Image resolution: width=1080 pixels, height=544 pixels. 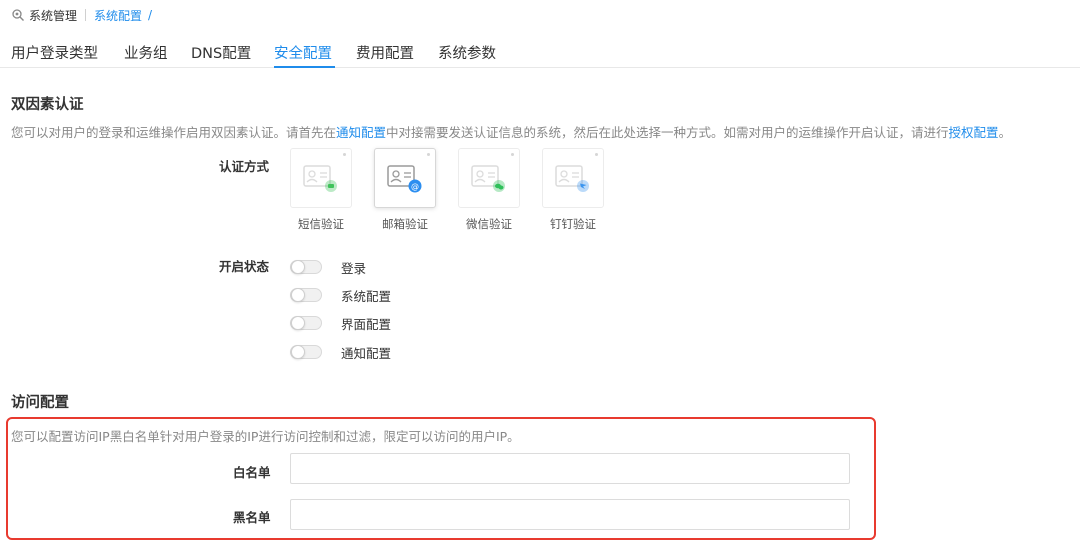 What do you see at coordinates (321, 224) in the screenshot?
I see `method-sms-label: 短信验证` at bounding box center [321, 224].